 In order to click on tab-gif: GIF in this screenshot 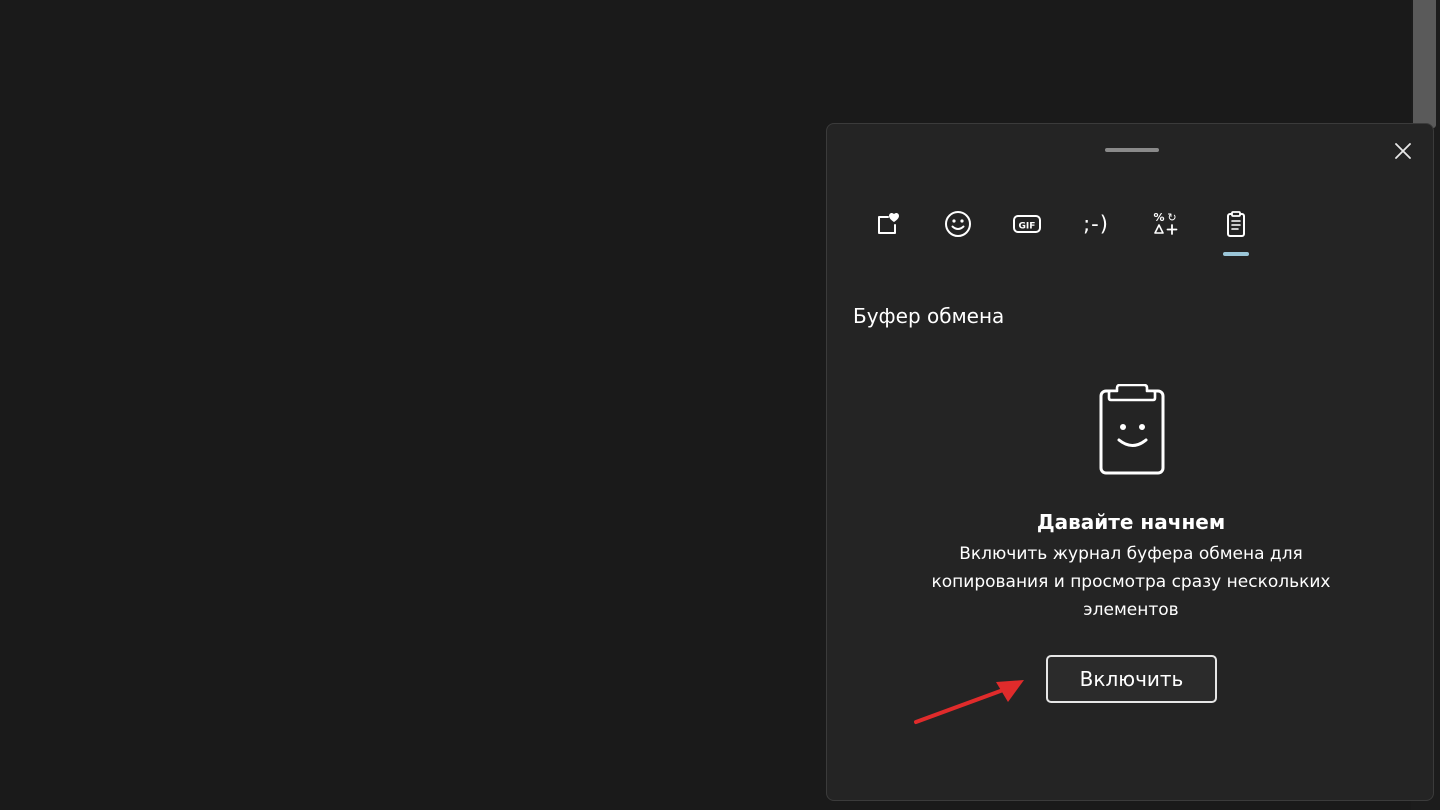, I will do `click(1027, 224)`.